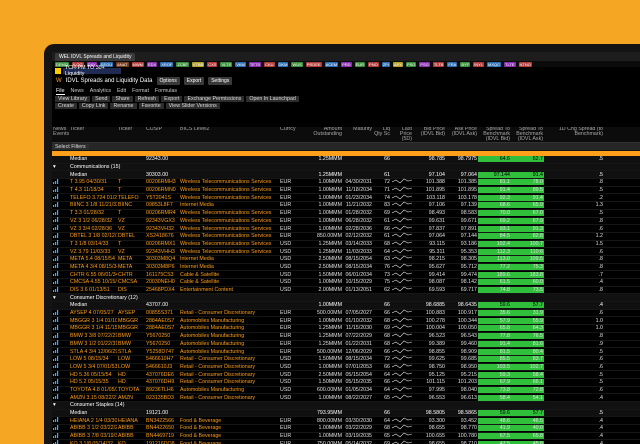  Describe the element at coordinates (438, 64) in the screenshot. I see `ticker-chip: TLTB` at that location.